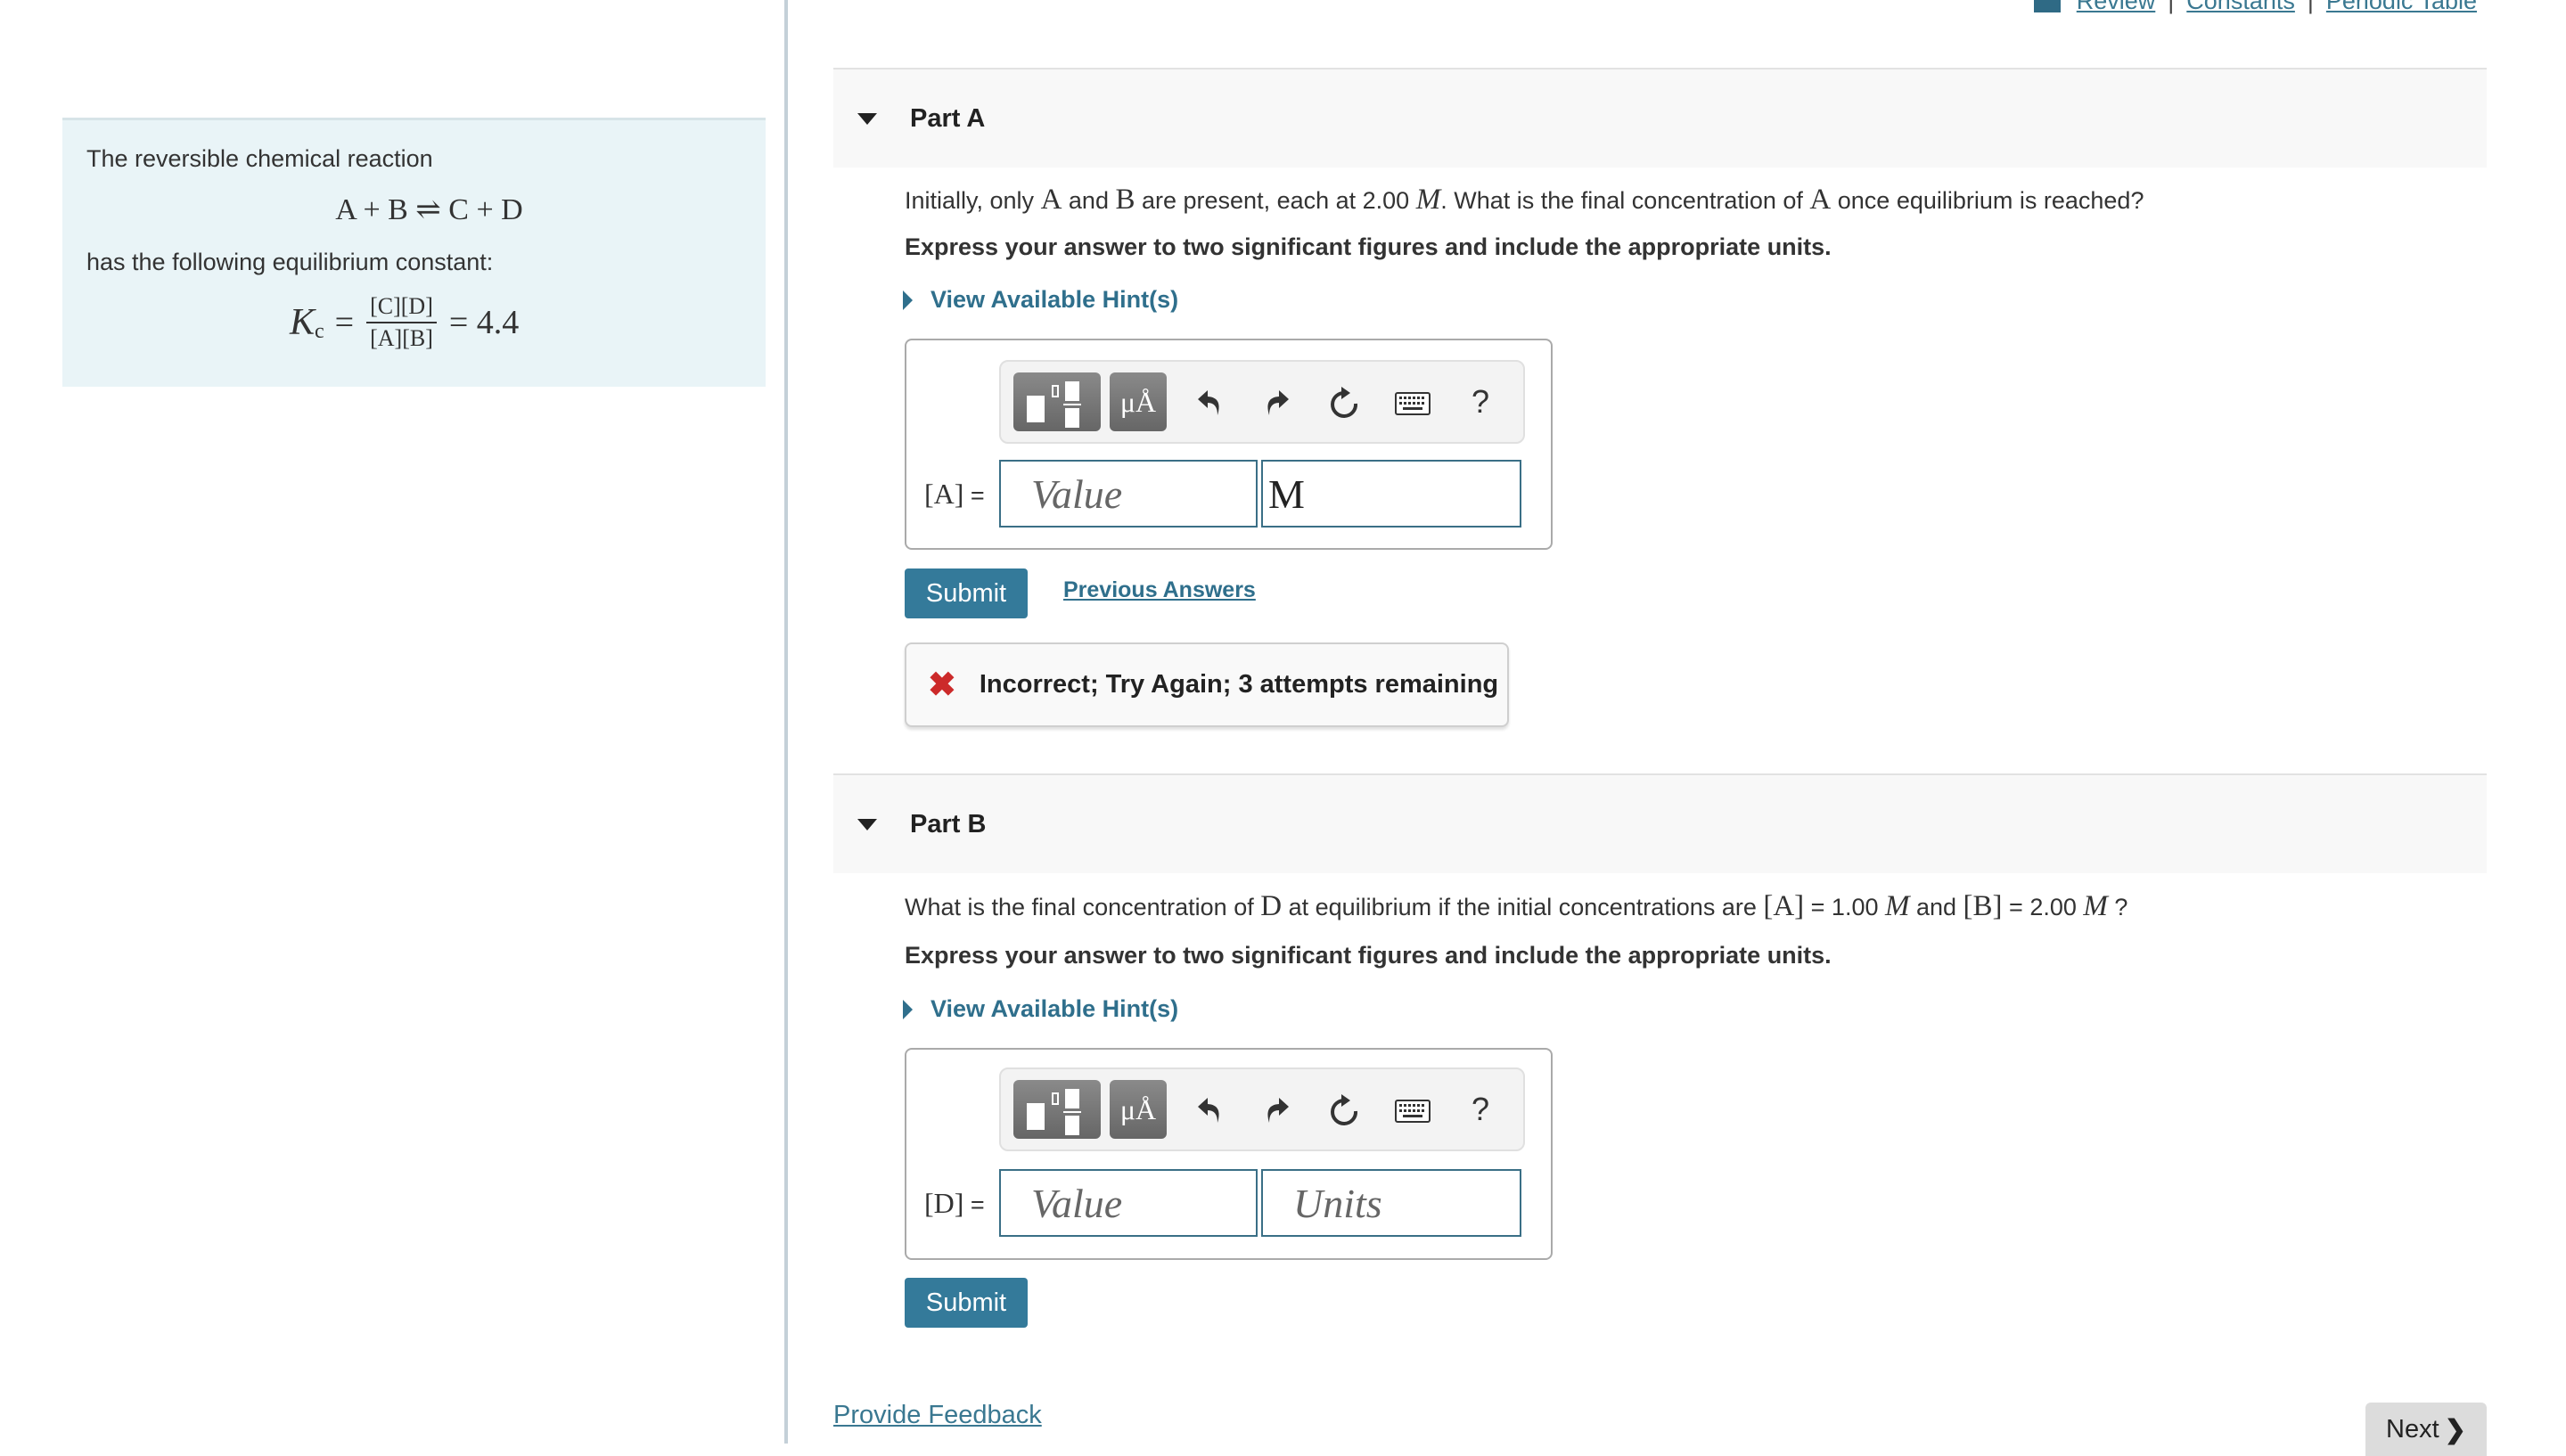  Describe the element at coordinates (1160, 590) in the screenshot. I see `previous-answers-link: Previous Answers` at that location.